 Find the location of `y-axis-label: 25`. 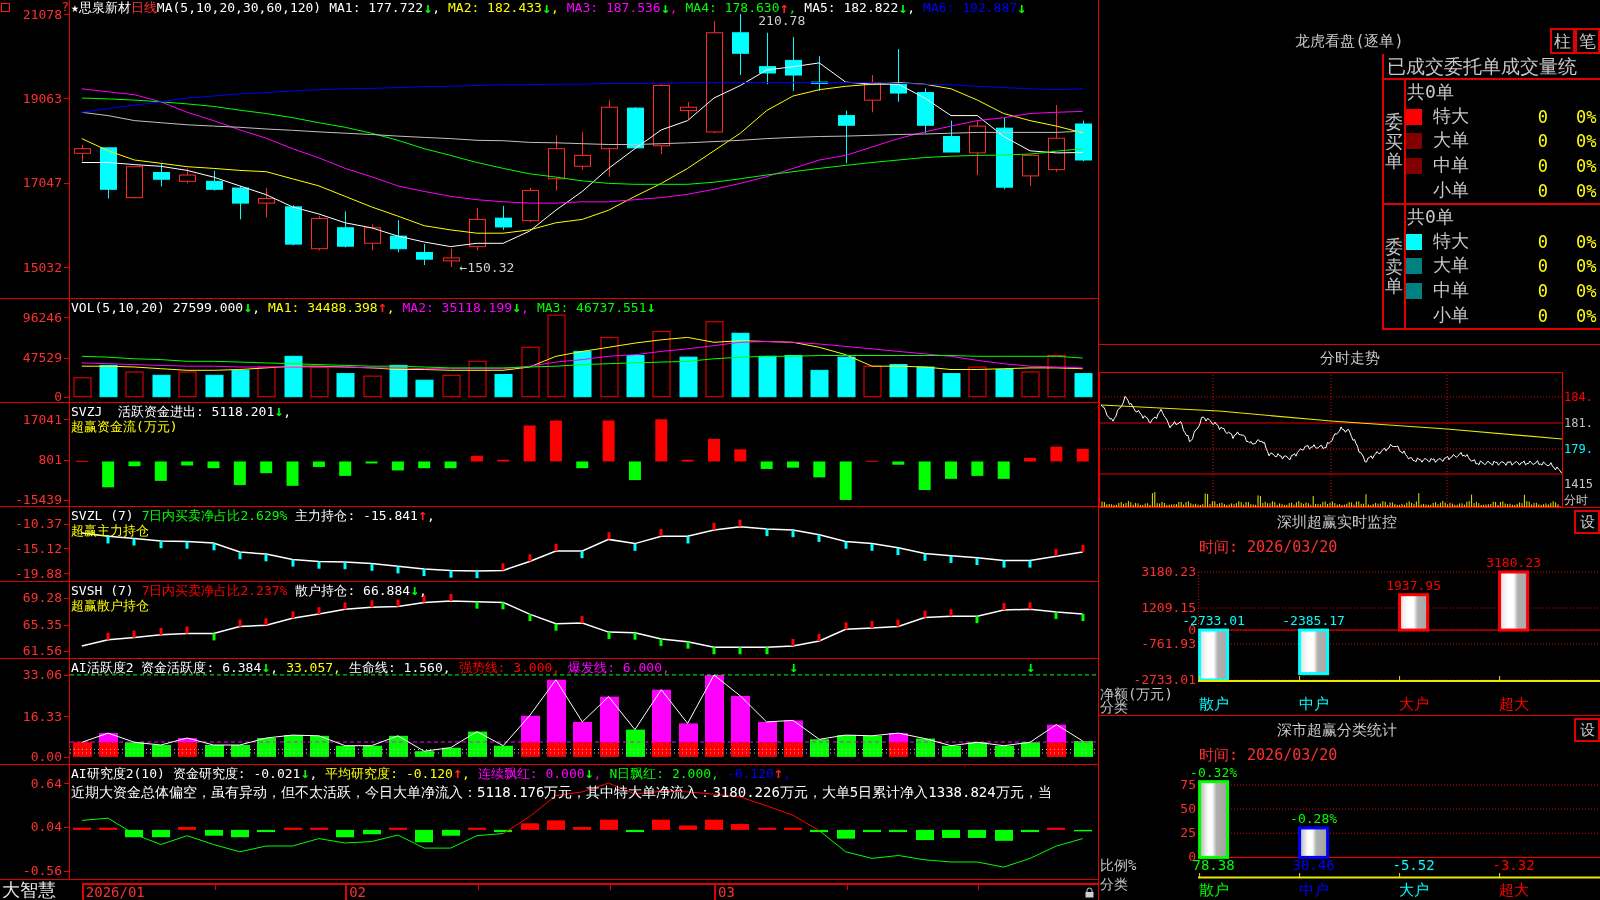

y-axis-label: 25 is located at coordinates (1188, 833).